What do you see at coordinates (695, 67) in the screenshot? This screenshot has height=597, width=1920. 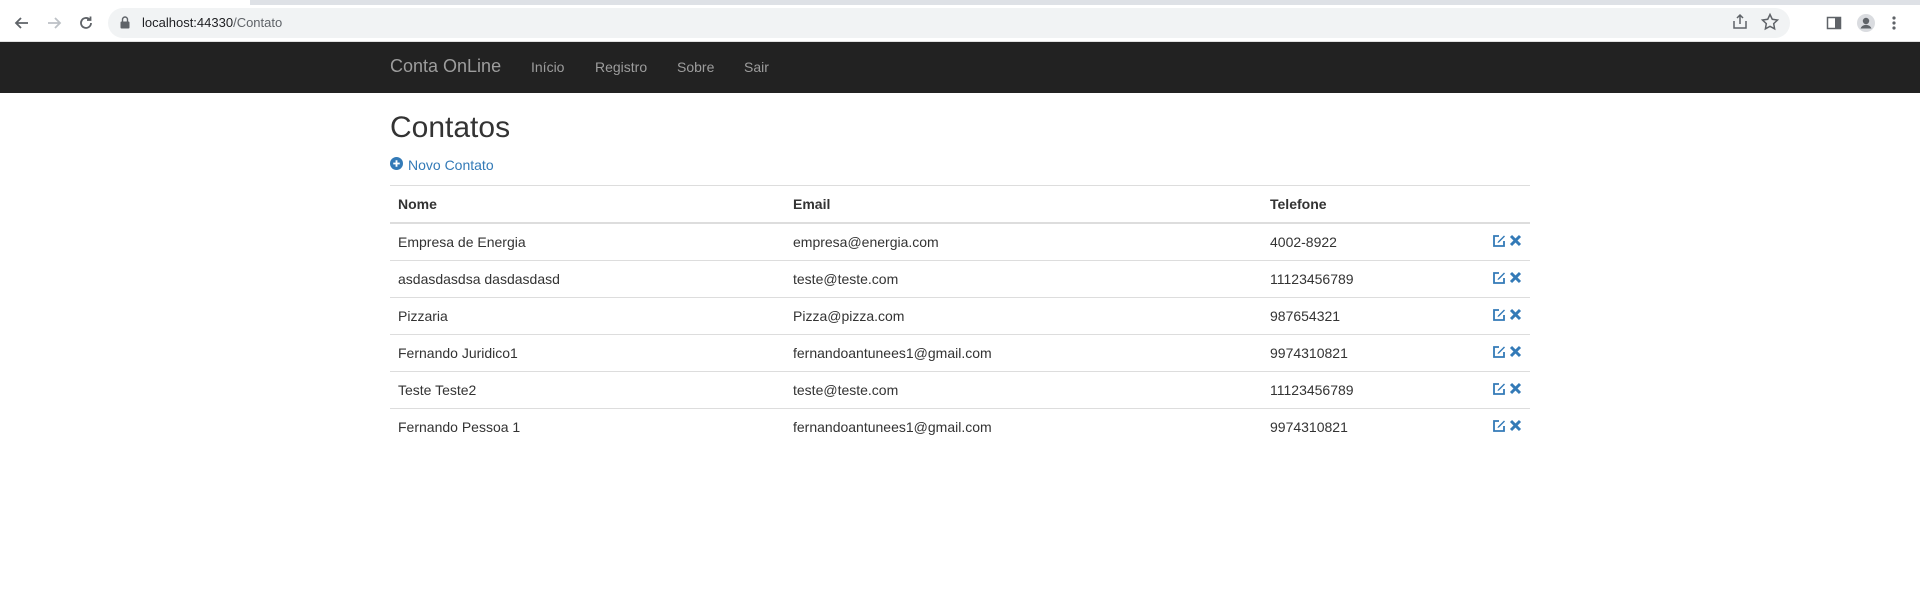 I see `nav-link-sobre: Sobre` at bounding box center [695, 67].